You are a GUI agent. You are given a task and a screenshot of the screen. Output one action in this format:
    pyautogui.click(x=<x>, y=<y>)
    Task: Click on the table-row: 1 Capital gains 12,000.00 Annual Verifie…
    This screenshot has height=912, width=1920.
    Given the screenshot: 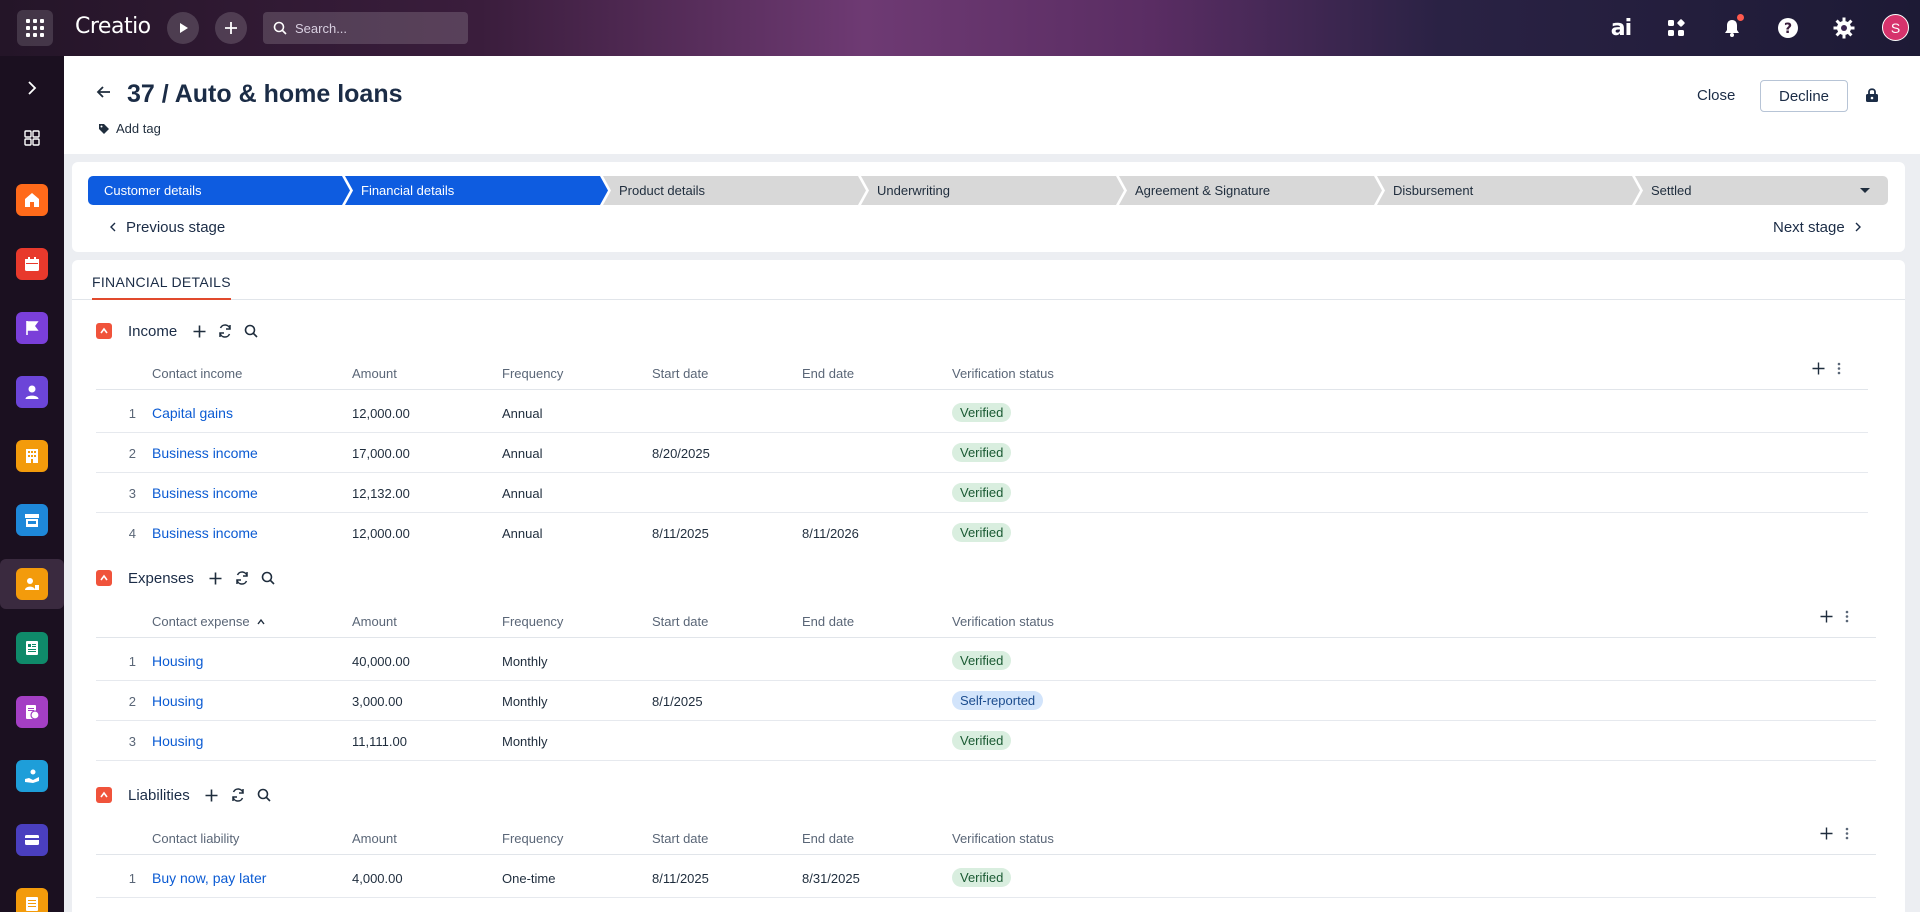 What is the action you would take?
    pyautogui.click(x=982, y=413)
    